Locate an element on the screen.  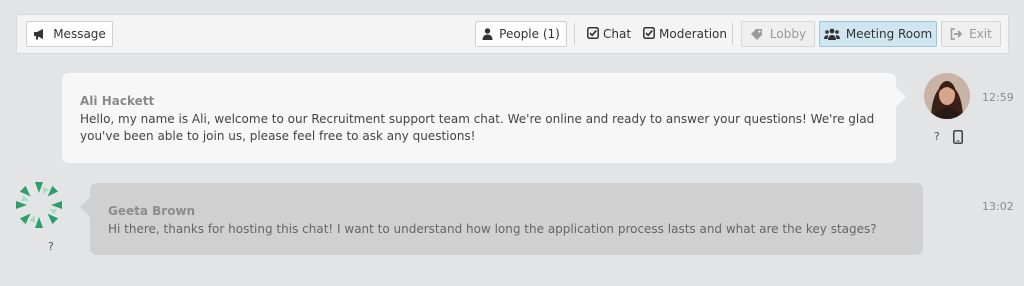
message-author: Geeta Brown is located at coordinates (152, 211).